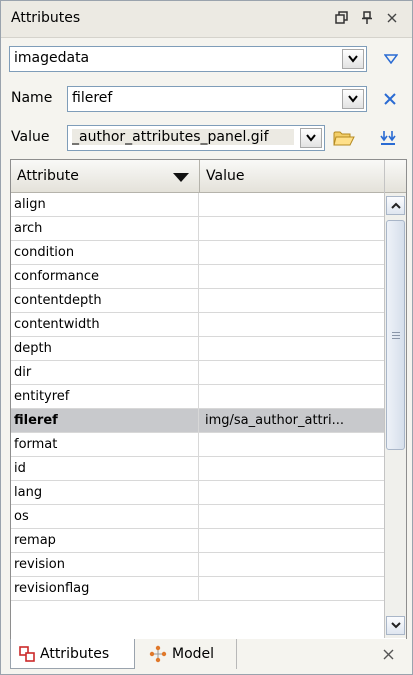 The image size is (413, 675). Describe the element at coordinates (105, 396) in the screenshot. I see `attribute-name-cell: entityref` at that location.